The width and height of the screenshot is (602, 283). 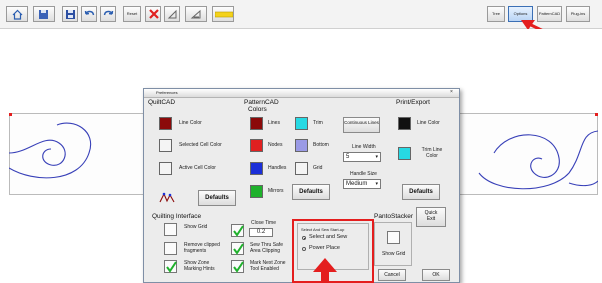 What do you see at coordinates (428, 123) in the screenshot?
I see `print-line-color-label: Line Color` at bounding box center [428, 123].